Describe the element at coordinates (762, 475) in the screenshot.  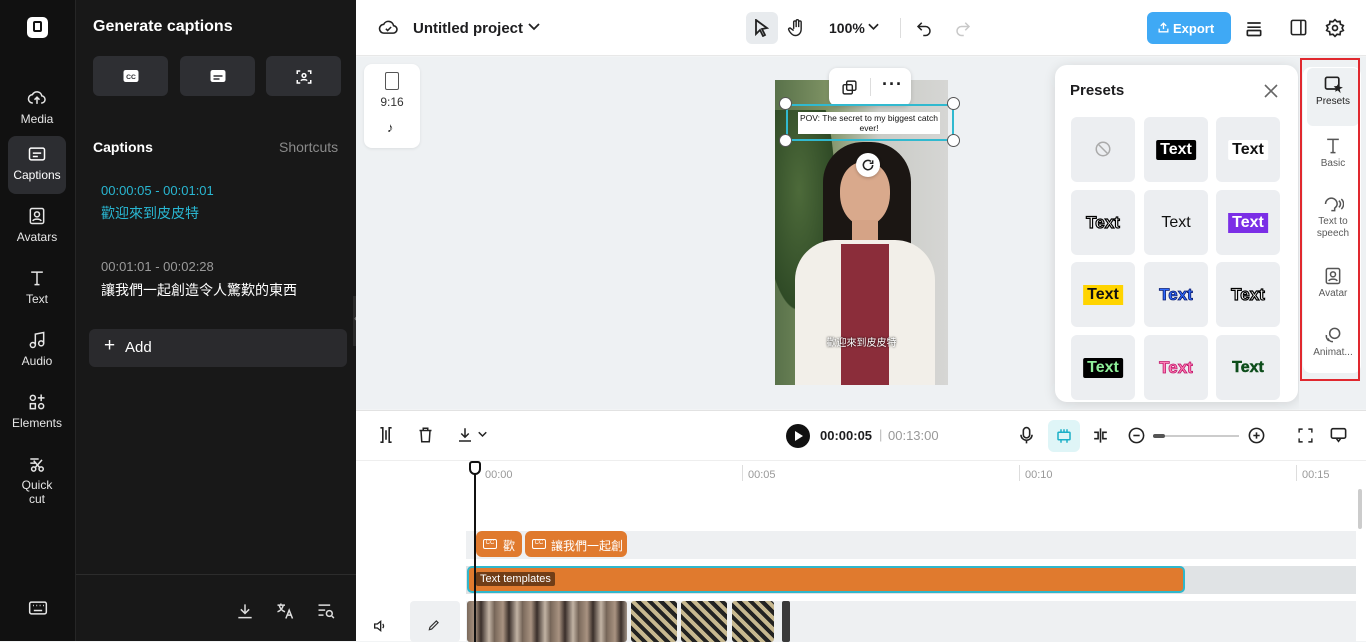
I see `ruler-label: 00:05` at that location.